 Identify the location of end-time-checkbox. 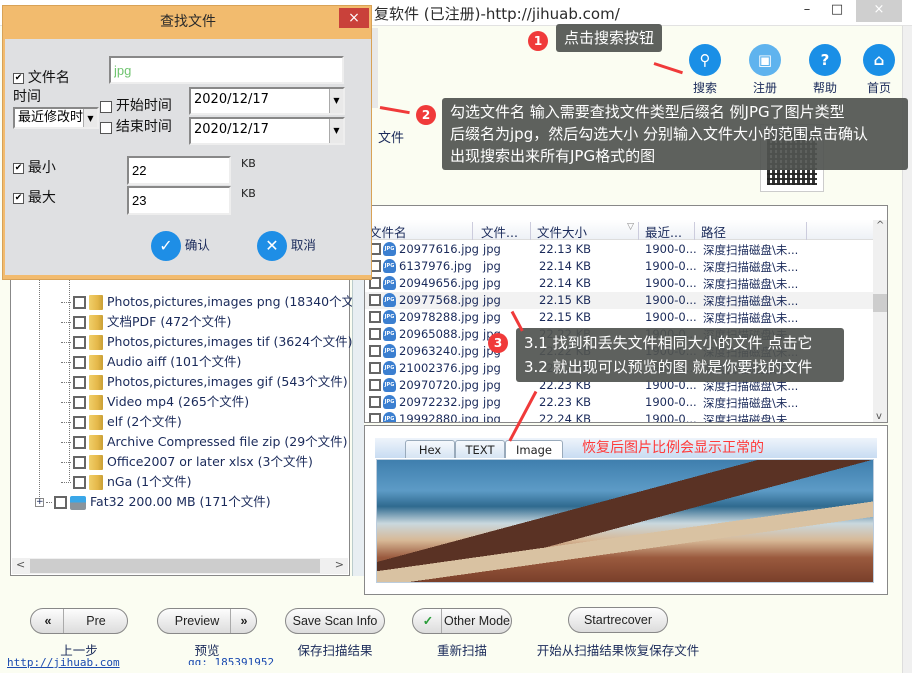
(106, 127).